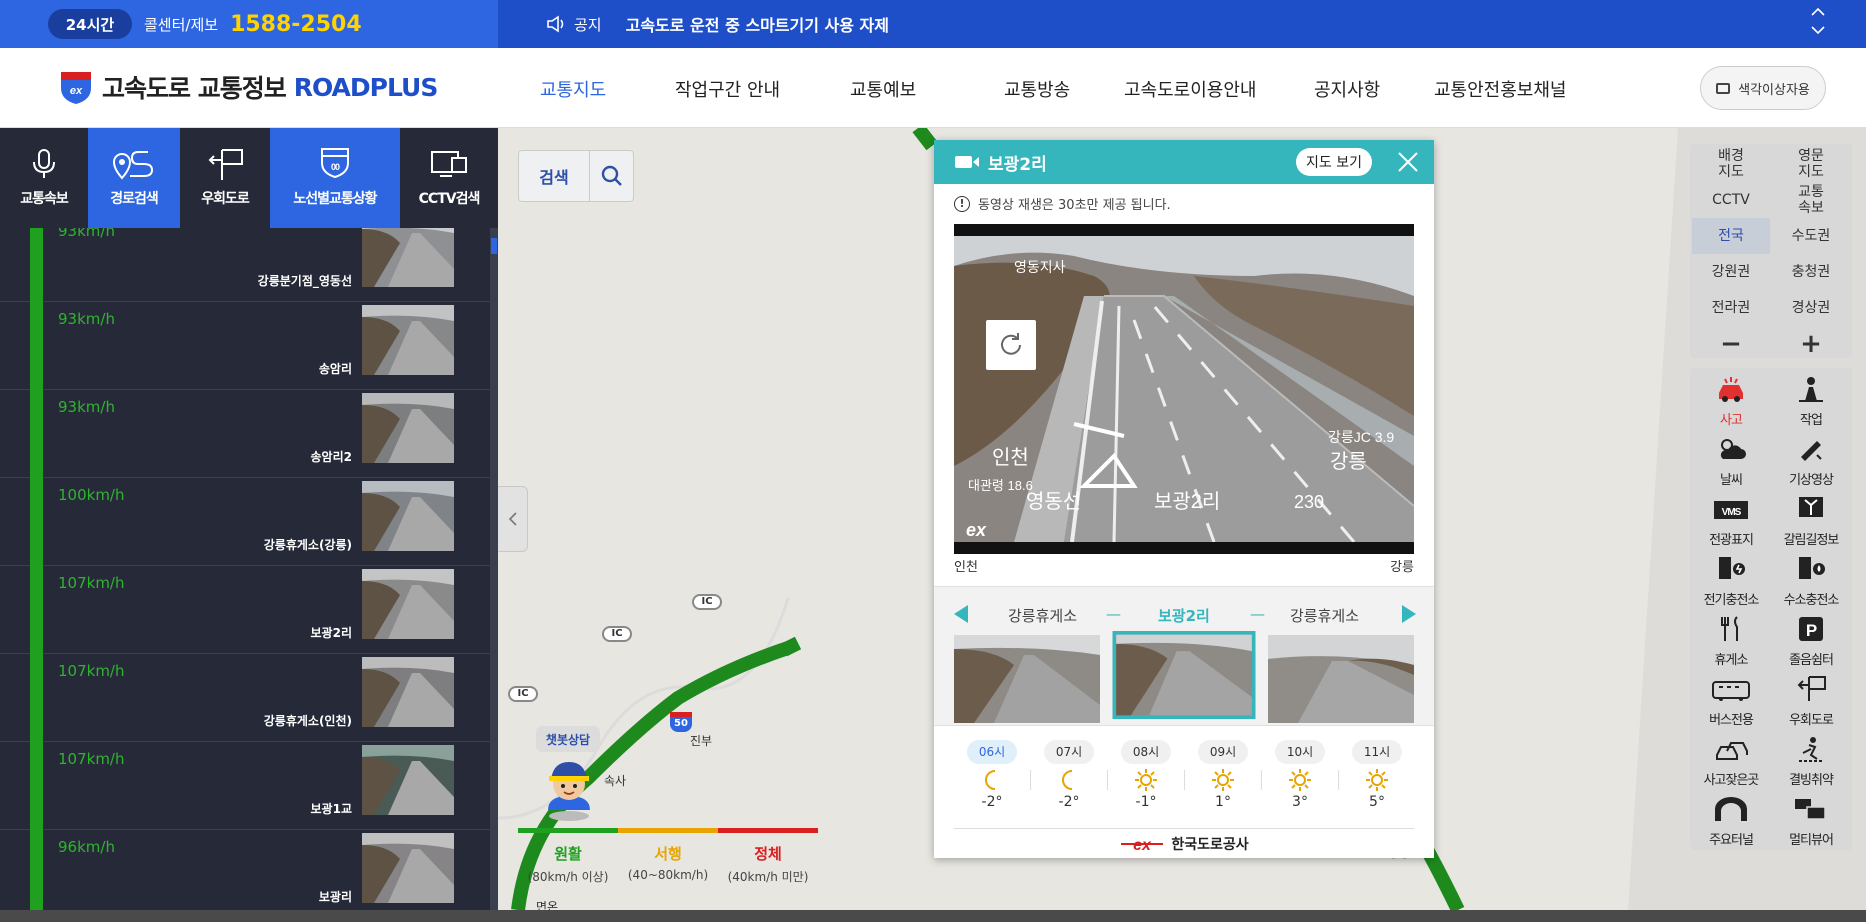  Describe the element at coordinates (1324, 615) in the screenshot. I see `next-camera-label: 강릉휴게소` at that location.